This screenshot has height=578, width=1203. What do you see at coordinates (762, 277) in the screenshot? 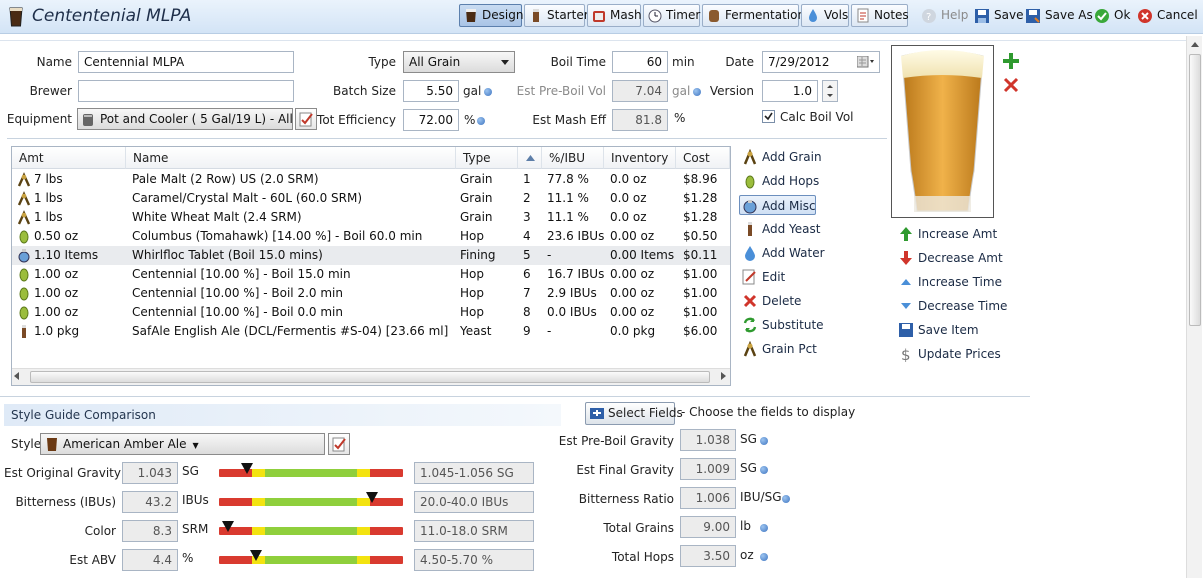
I see `edit-button: Edit` at bounding box center [762, 277].